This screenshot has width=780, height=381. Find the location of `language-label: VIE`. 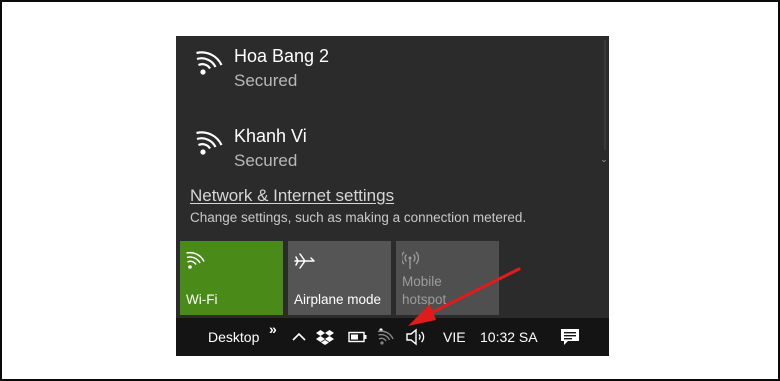

language-label: VIE is located at coordinates (454, 337).